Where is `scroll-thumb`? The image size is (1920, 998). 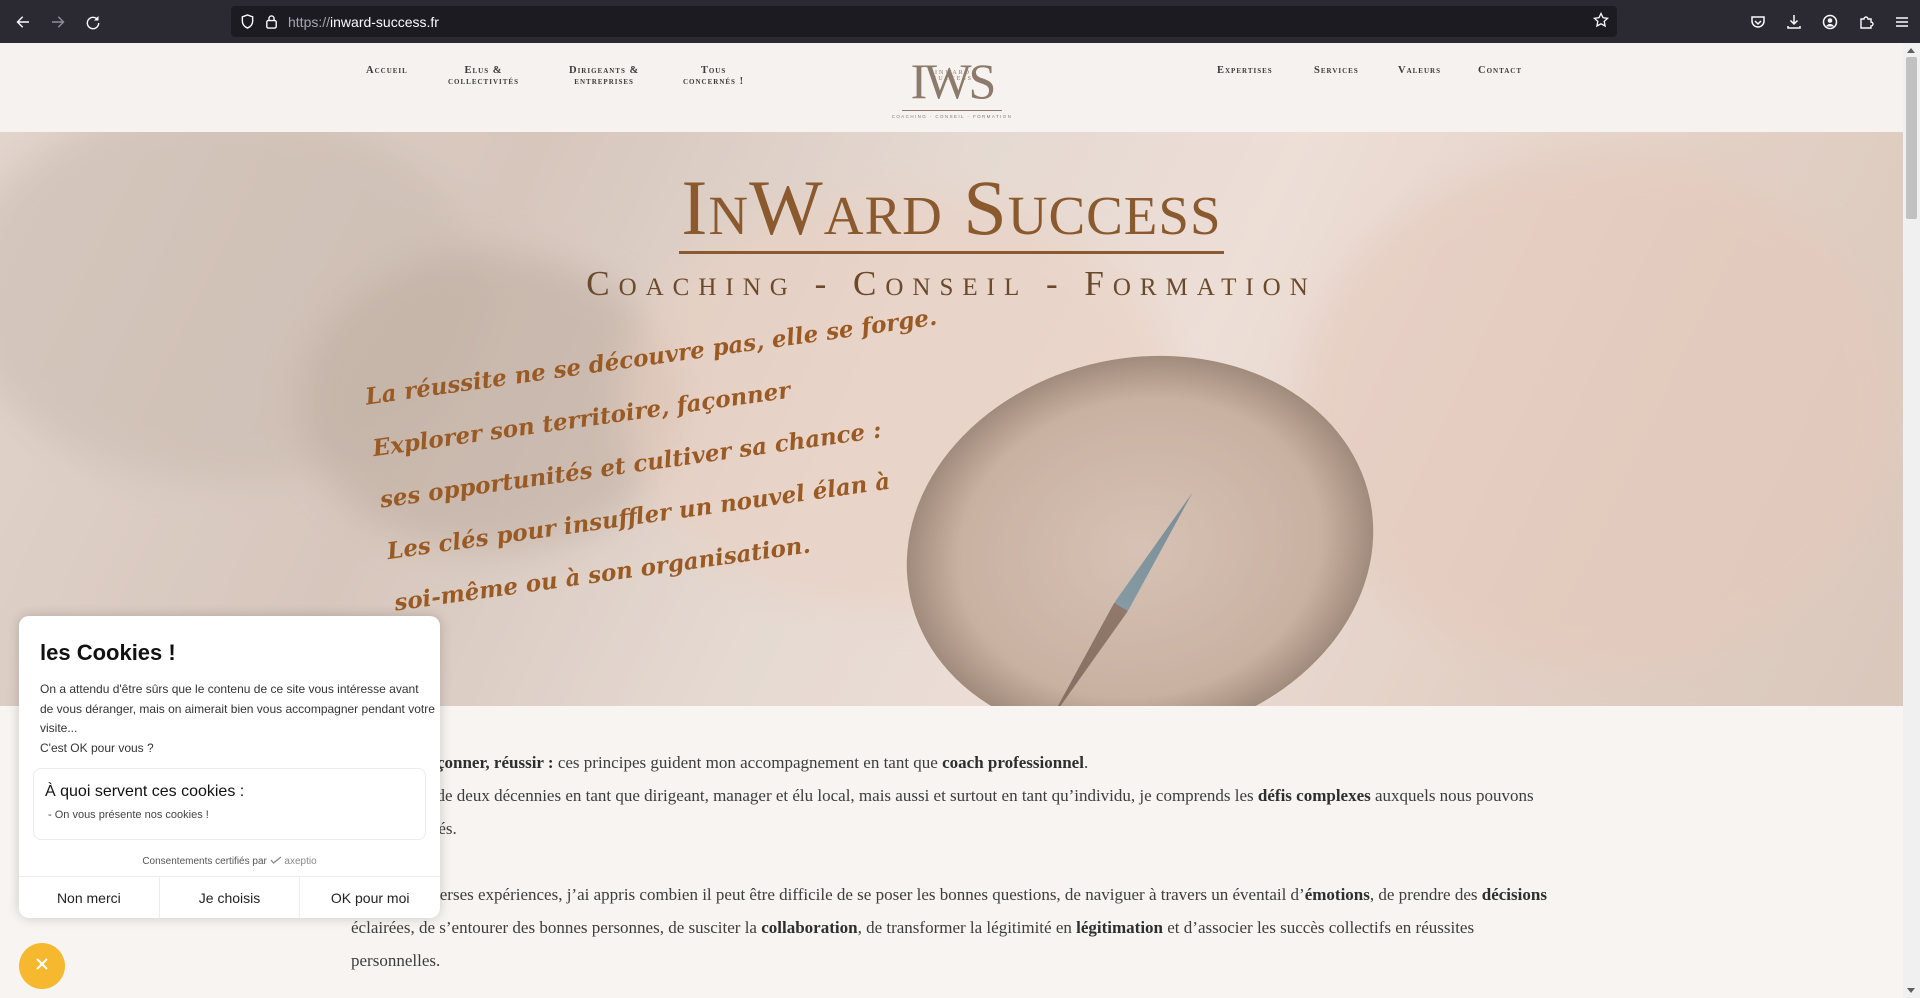
scroll-thumb is located at coordinates (1911, 138).